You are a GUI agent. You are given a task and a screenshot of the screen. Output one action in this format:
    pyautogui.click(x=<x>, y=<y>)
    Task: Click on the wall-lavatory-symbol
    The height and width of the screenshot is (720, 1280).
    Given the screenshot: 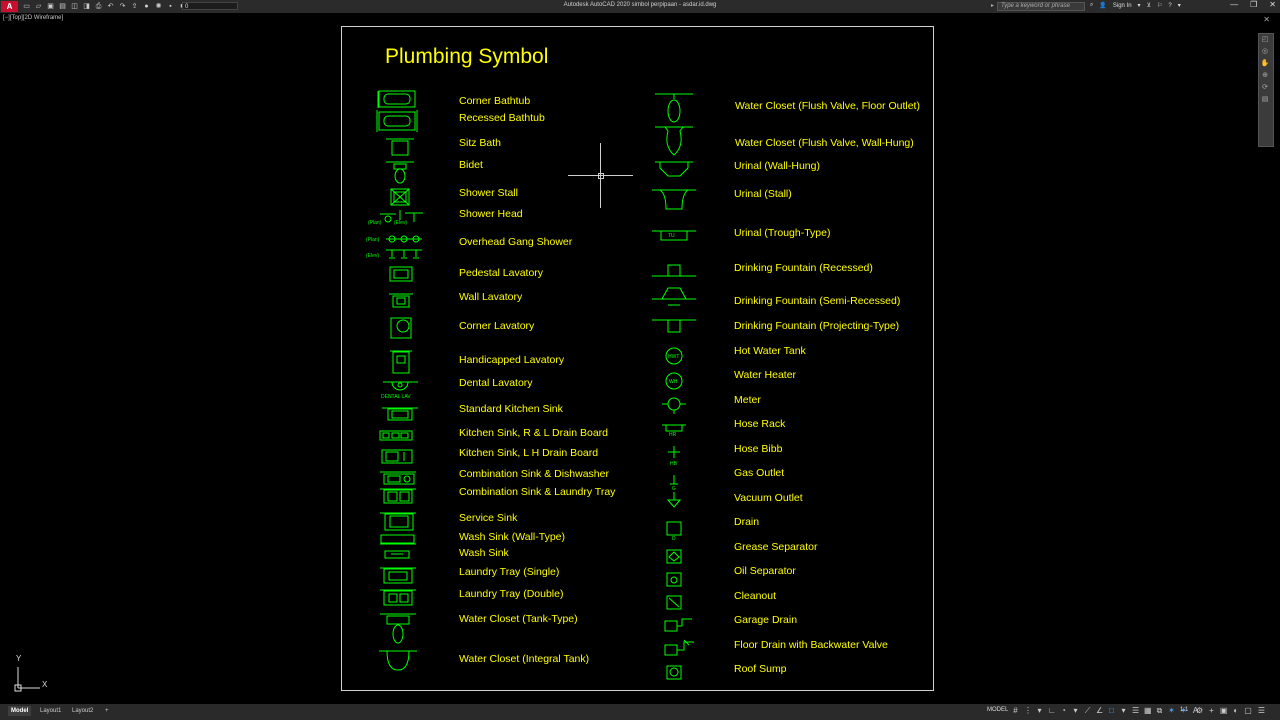 What is the action you would take?
    pyautogui.click(x=401, y=300)
    